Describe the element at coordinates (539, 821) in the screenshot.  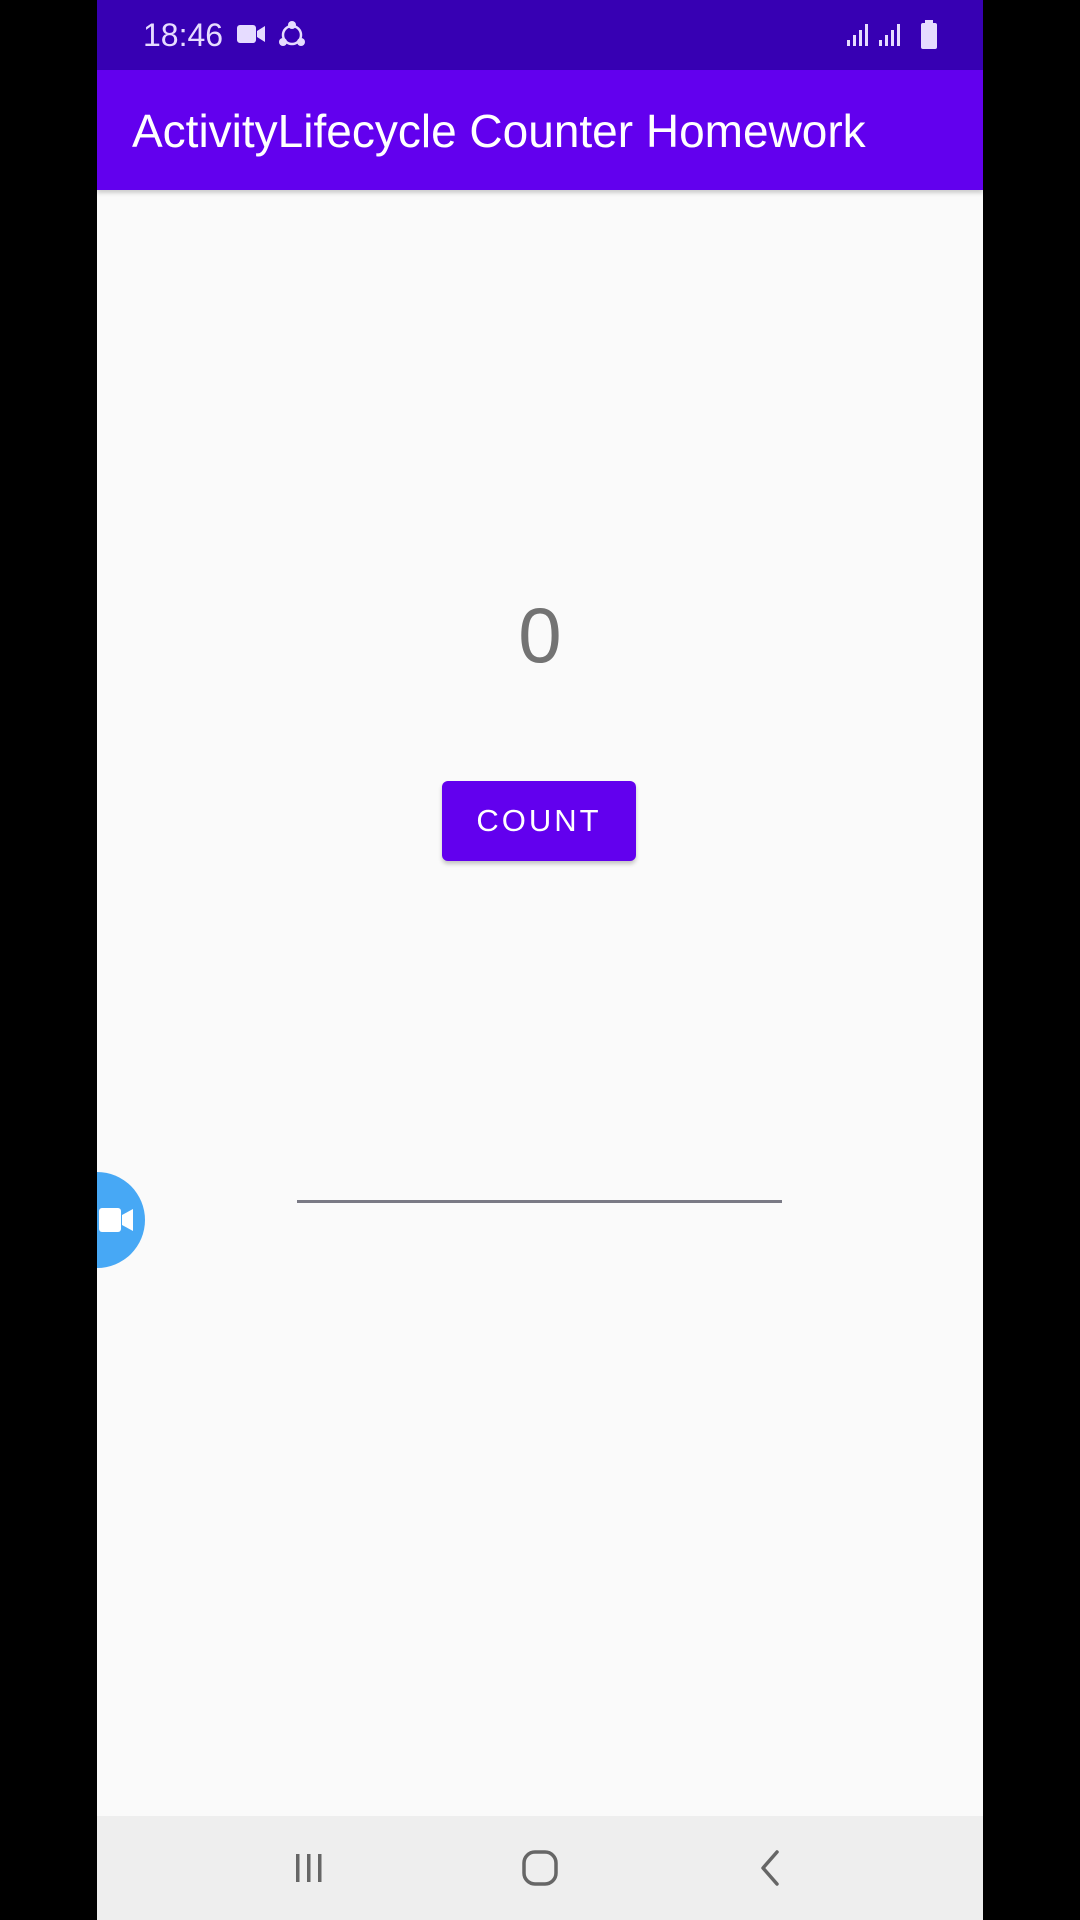
I see `count-button: COUNT` at that location.